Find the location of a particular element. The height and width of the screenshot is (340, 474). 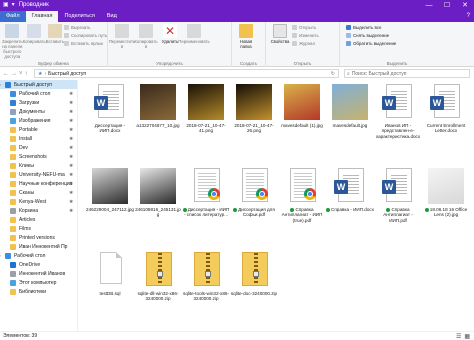

sidebar-item-label: Рабочий стол is located at coordinates (35, 93).